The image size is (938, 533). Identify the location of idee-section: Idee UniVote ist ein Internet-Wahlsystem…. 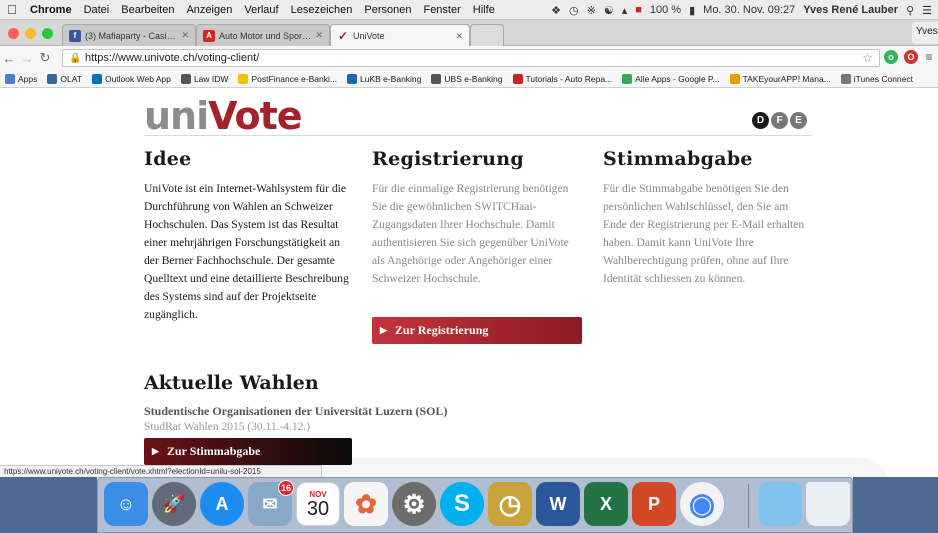
(249, 236).